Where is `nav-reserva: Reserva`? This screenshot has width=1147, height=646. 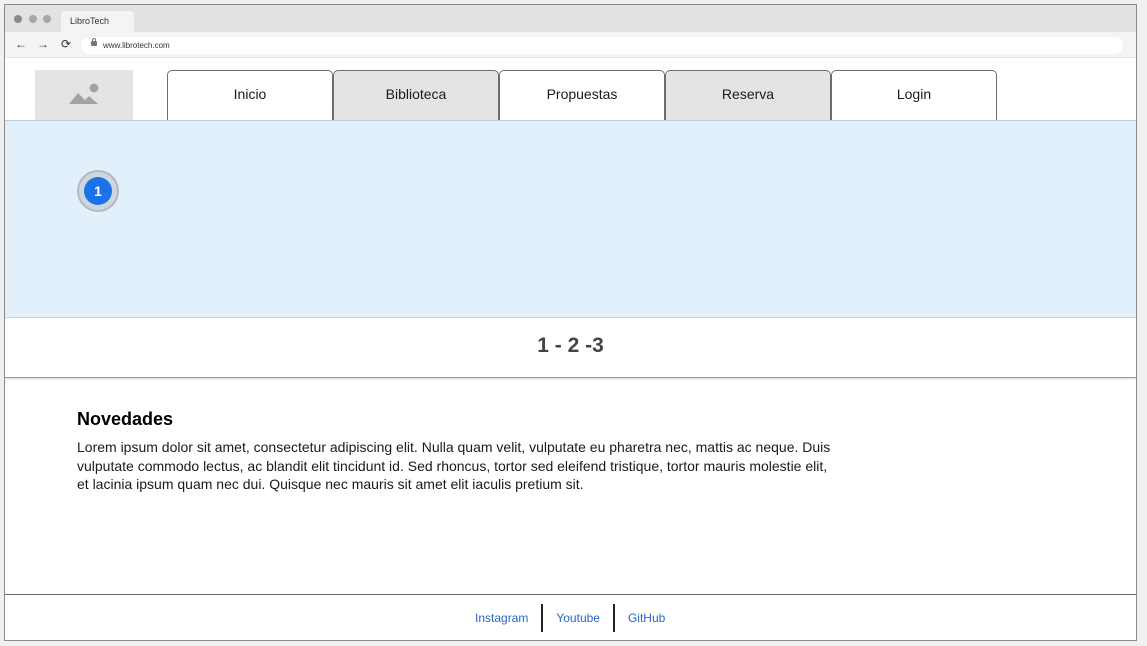 nav-reserva: Reserva is located at coordinates (748, 95).